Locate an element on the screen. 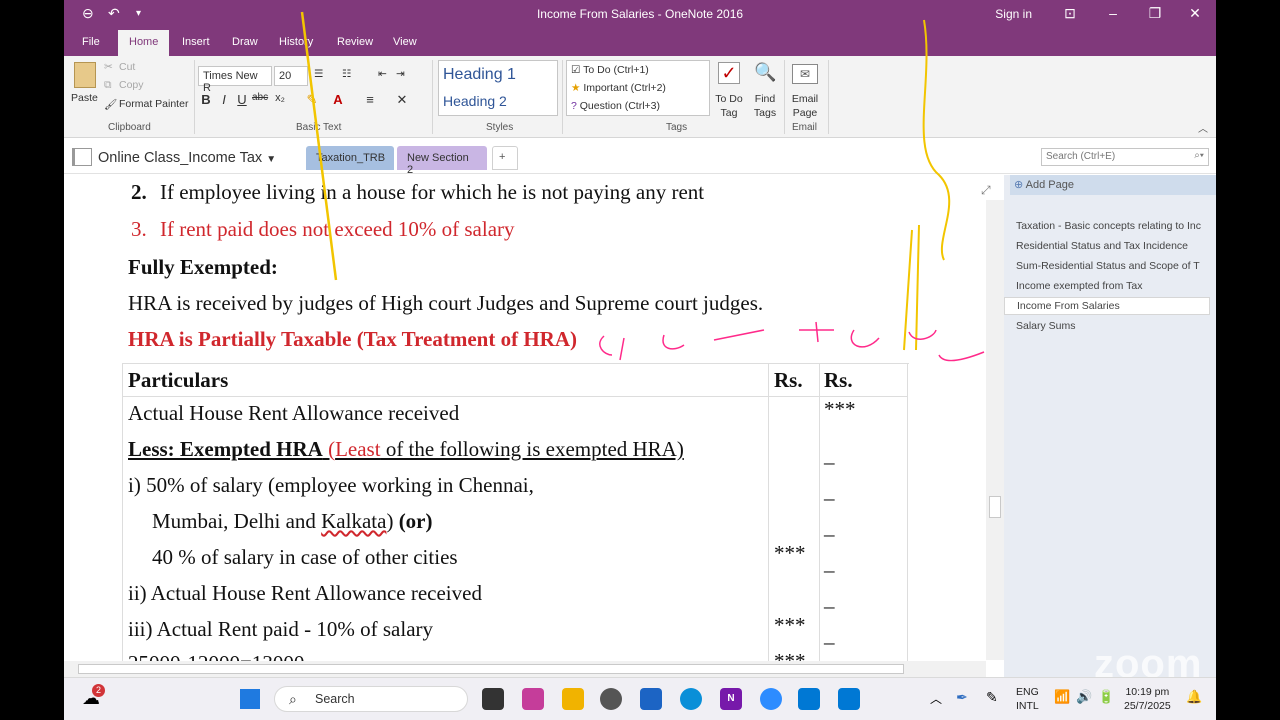  search-icon: ⌕▾ is located at coordinates (1199, 155).